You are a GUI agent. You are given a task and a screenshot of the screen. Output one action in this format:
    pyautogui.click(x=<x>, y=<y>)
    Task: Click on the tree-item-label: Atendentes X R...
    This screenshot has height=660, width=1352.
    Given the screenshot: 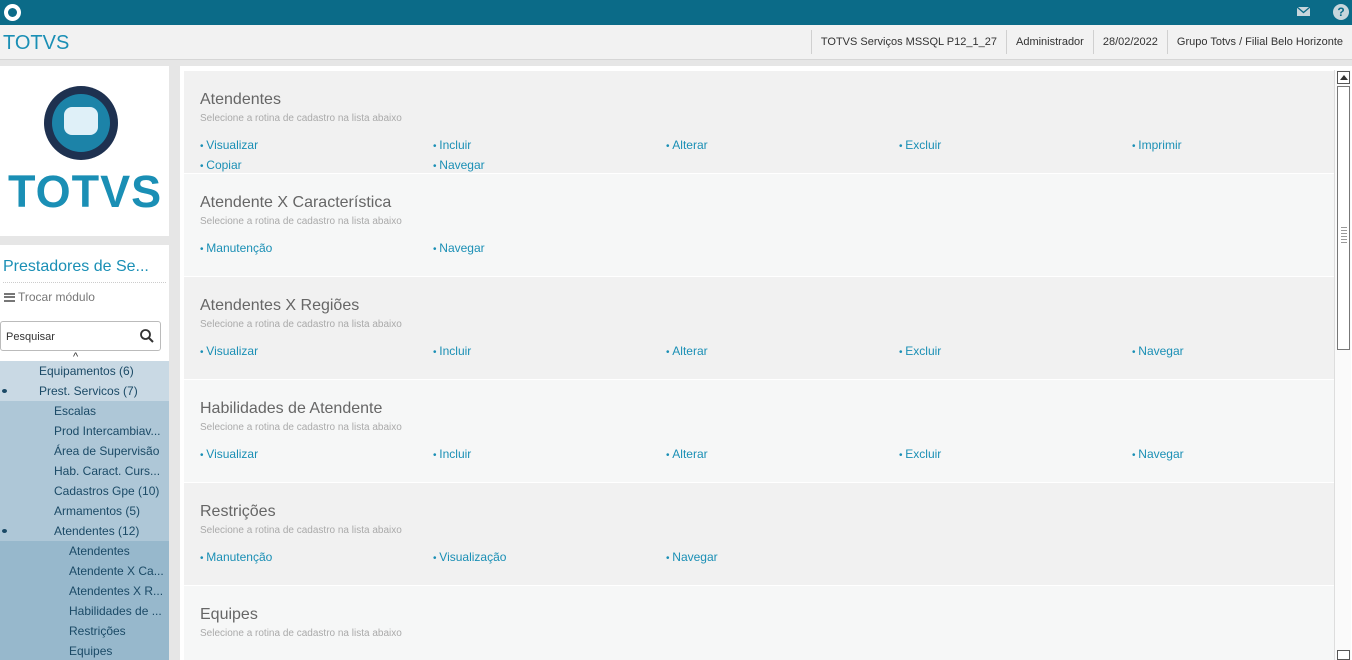 What is the action you would take?
    pyautogui.click(x=116, y=591)
    